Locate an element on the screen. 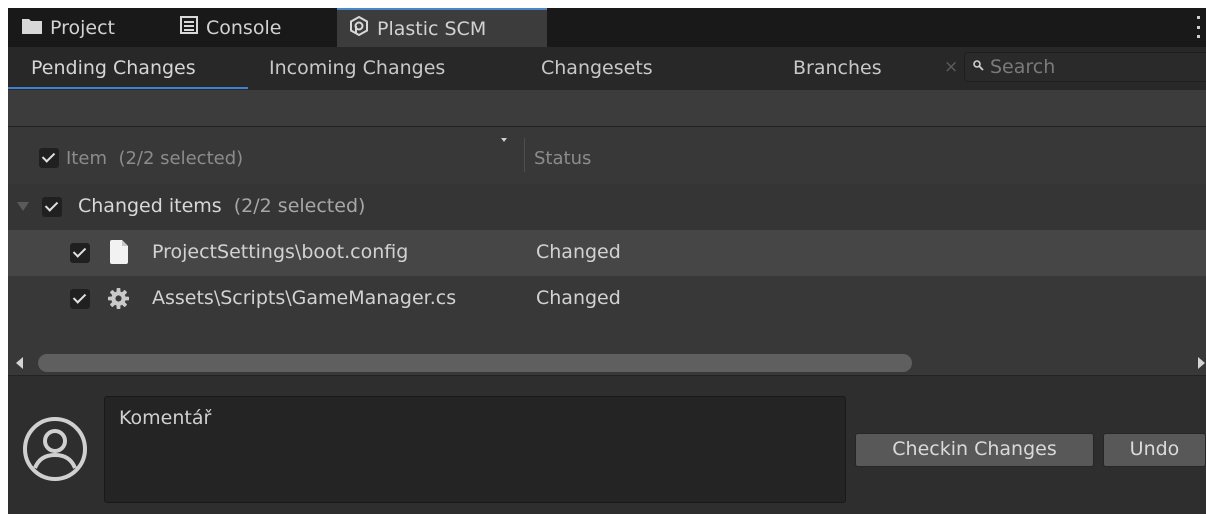 The image size is (1206, 522). group-label: Changed items (2/2 selected) is located at coordinates (221, 206).